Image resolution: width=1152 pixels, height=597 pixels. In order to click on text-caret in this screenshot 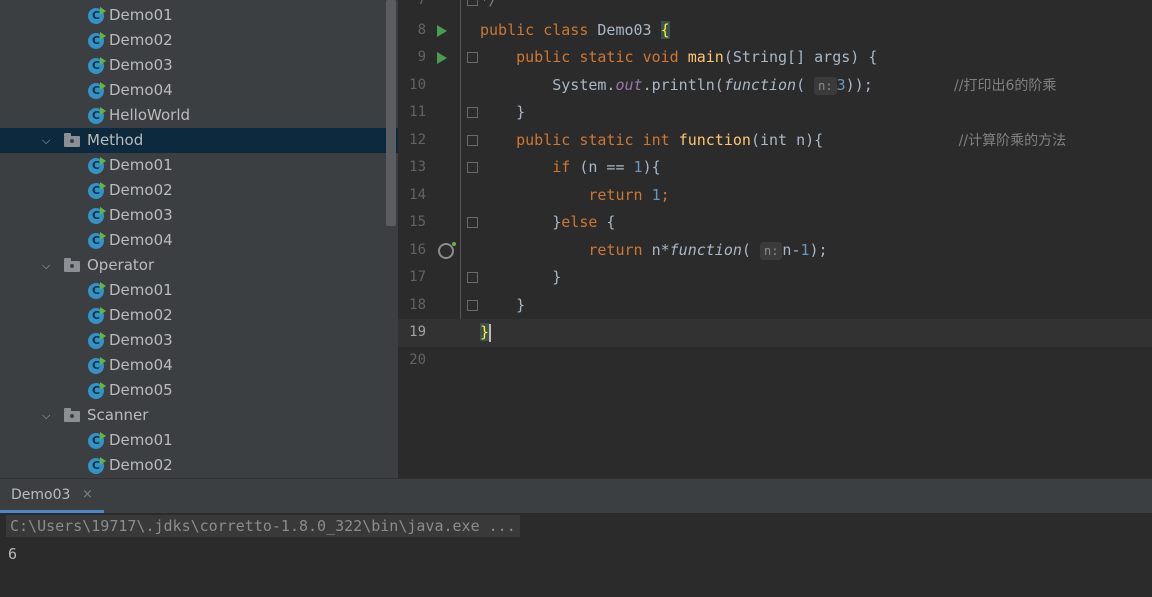, I will do `click(490, 332)`.